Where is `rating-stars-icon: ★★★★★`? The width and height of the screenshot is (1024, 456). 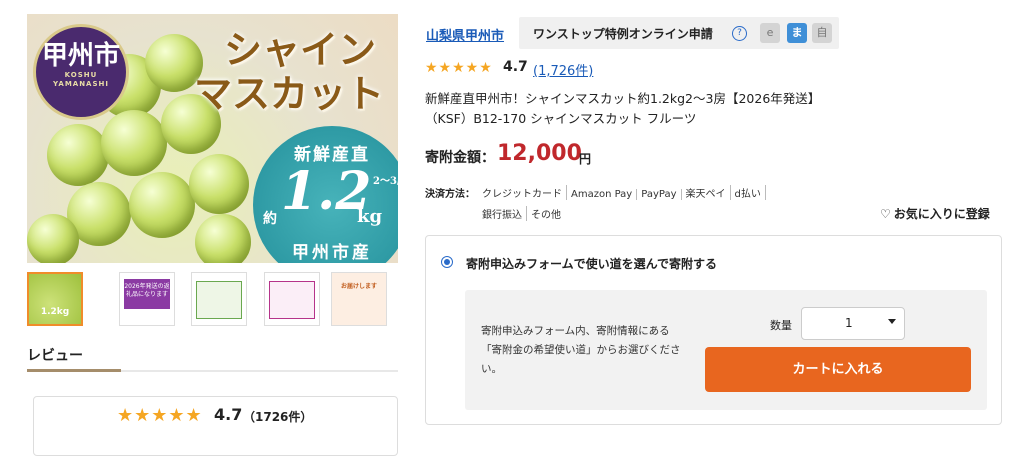 rating-stars-icon: ★★★★★ is located at coordinates (459, 68).